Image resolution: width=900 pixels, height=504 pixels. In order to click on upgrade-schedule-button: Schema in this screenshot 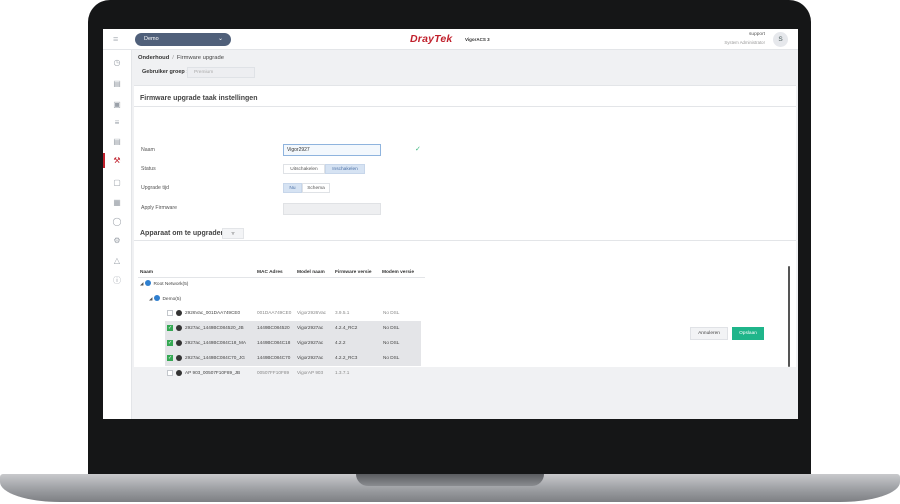, I will do `click(316, 188)`.